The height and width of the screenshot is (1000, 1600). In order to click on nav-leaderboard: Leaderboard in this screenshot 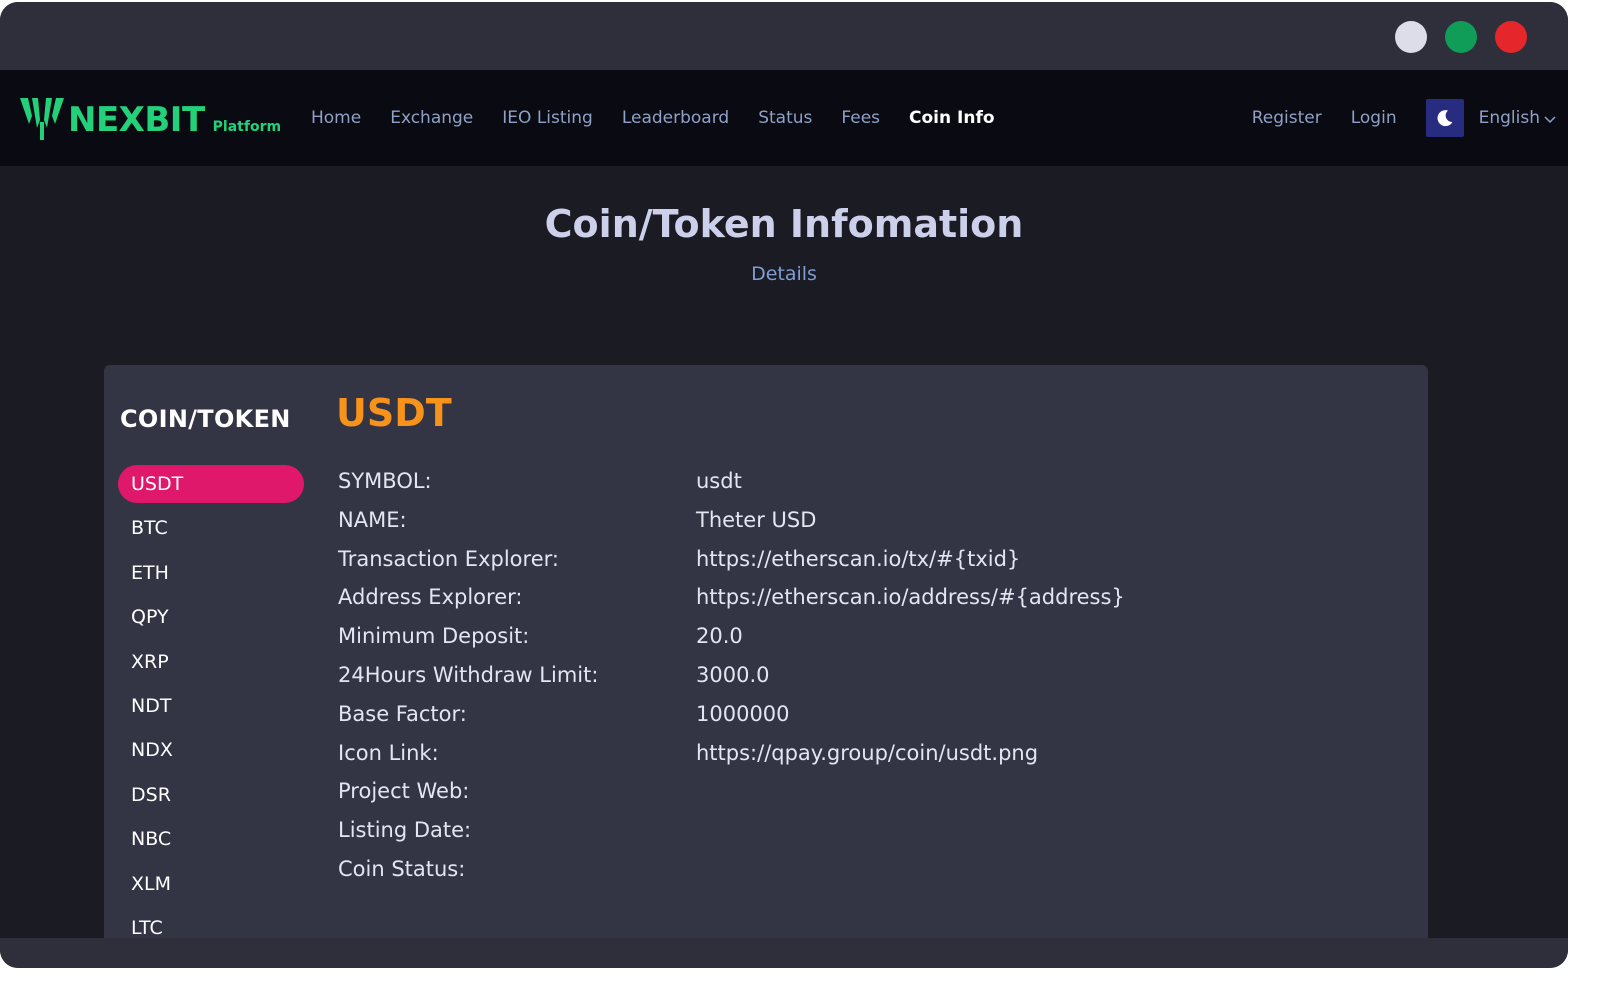, I will do `click(675, 118)`.